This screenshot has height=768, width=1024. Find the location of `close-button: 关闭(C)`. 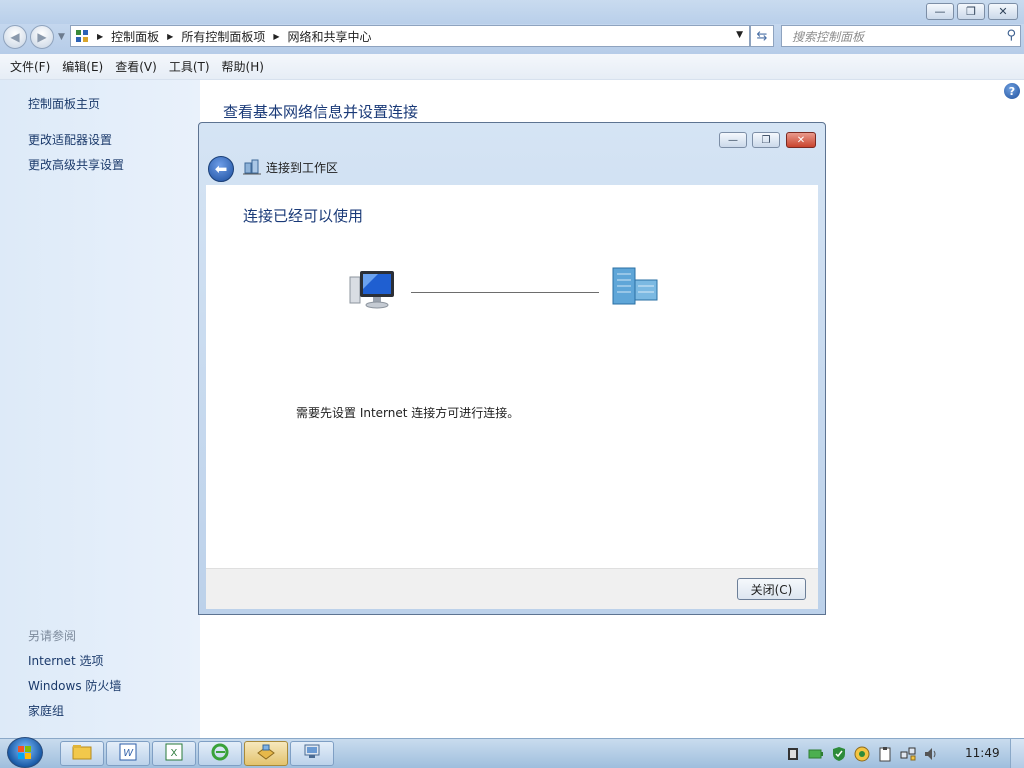

close-button: 关闭(C) is located at coordinates (771, 589).